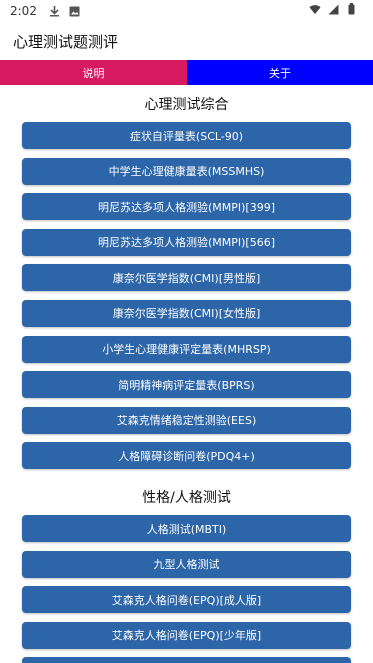 Image resolution: width=373 pixels, height=663 pixels. Describe the element at coordinates (75, 11) in the screenshot. I see `image-icon` at that location.